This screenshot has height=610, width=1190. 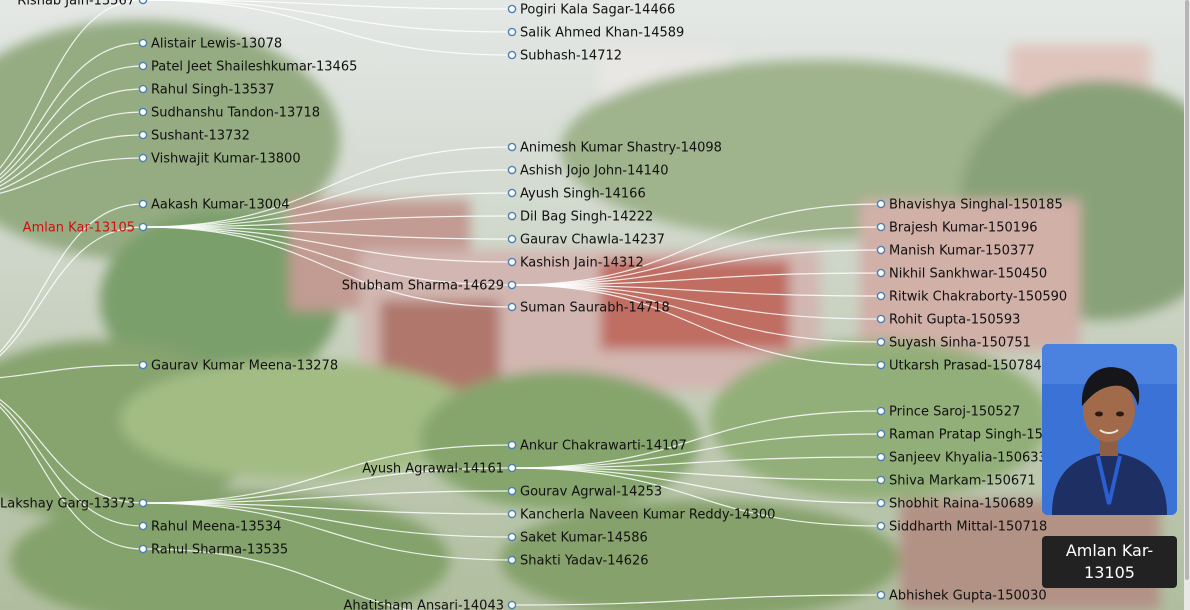 I want to click on tree-node: Alistair Lewis-13078, so click(x=210, y=44).